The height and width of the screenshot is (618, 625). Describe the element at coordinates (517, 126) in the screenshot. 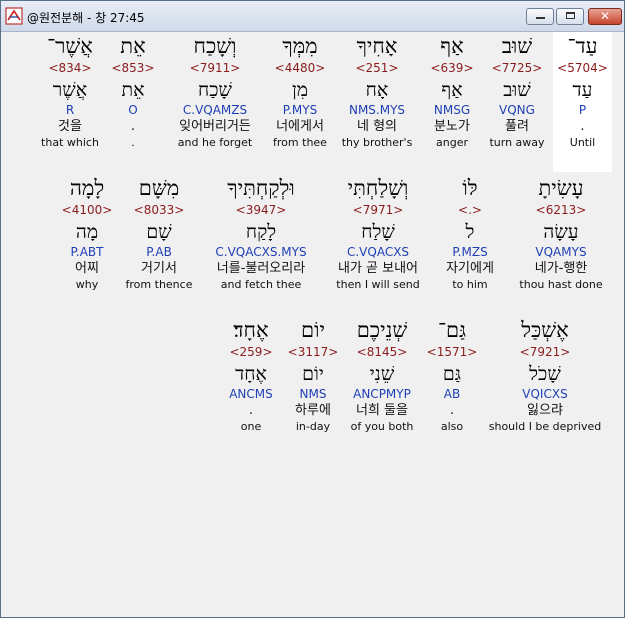

I see `korean-gloss: 풀려` at that location.